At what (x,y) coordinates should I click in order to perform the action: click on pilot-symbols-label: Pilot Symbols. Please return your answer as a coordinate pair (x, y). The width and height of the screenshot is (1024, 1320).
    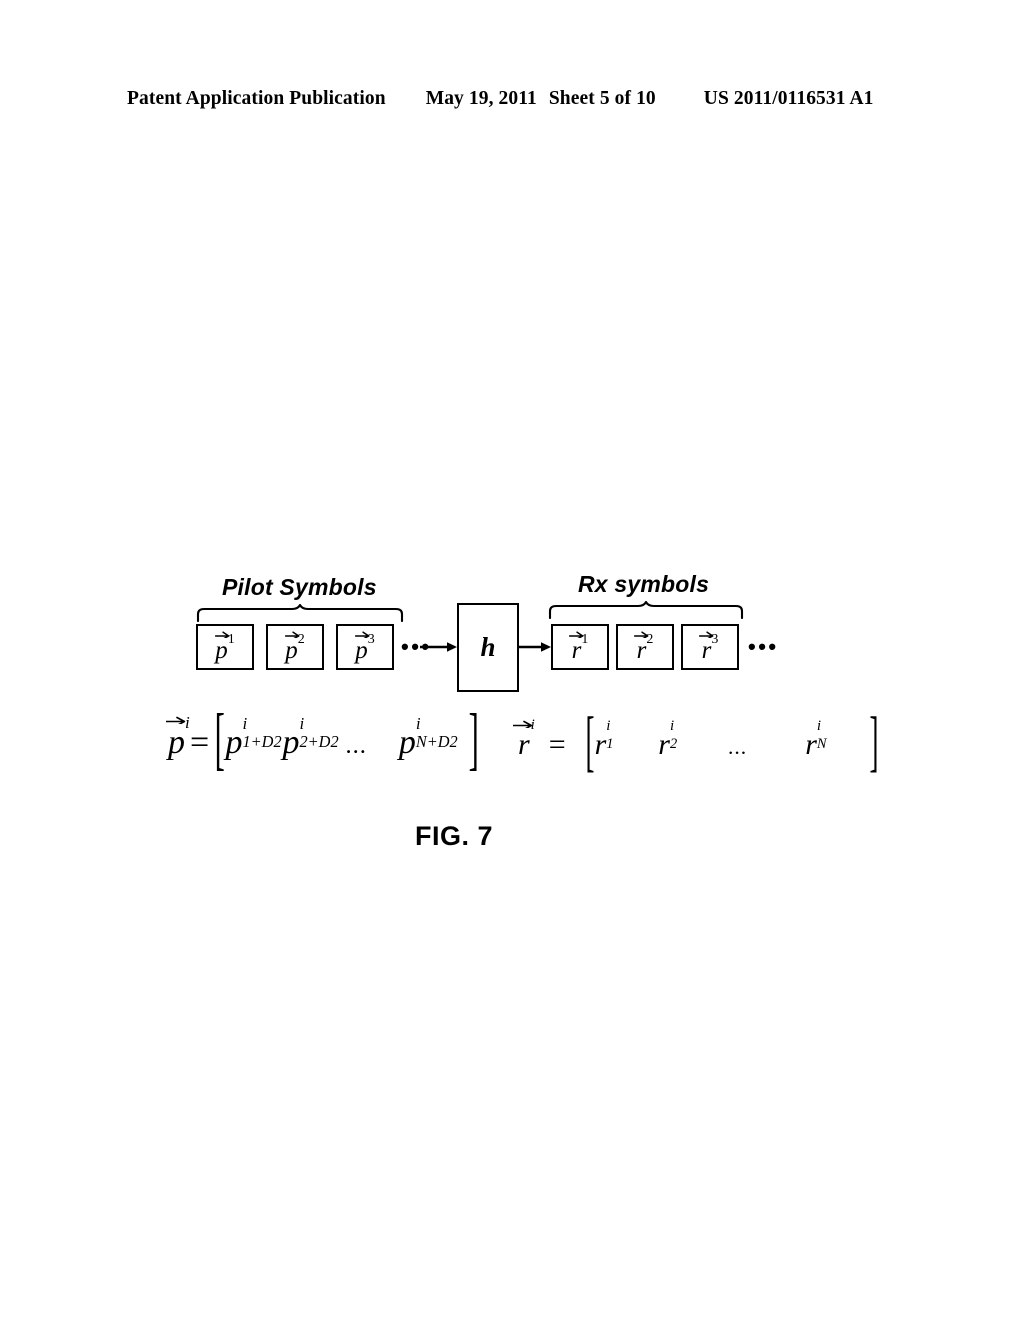
    Looking at the image, I should click on (299, 587).